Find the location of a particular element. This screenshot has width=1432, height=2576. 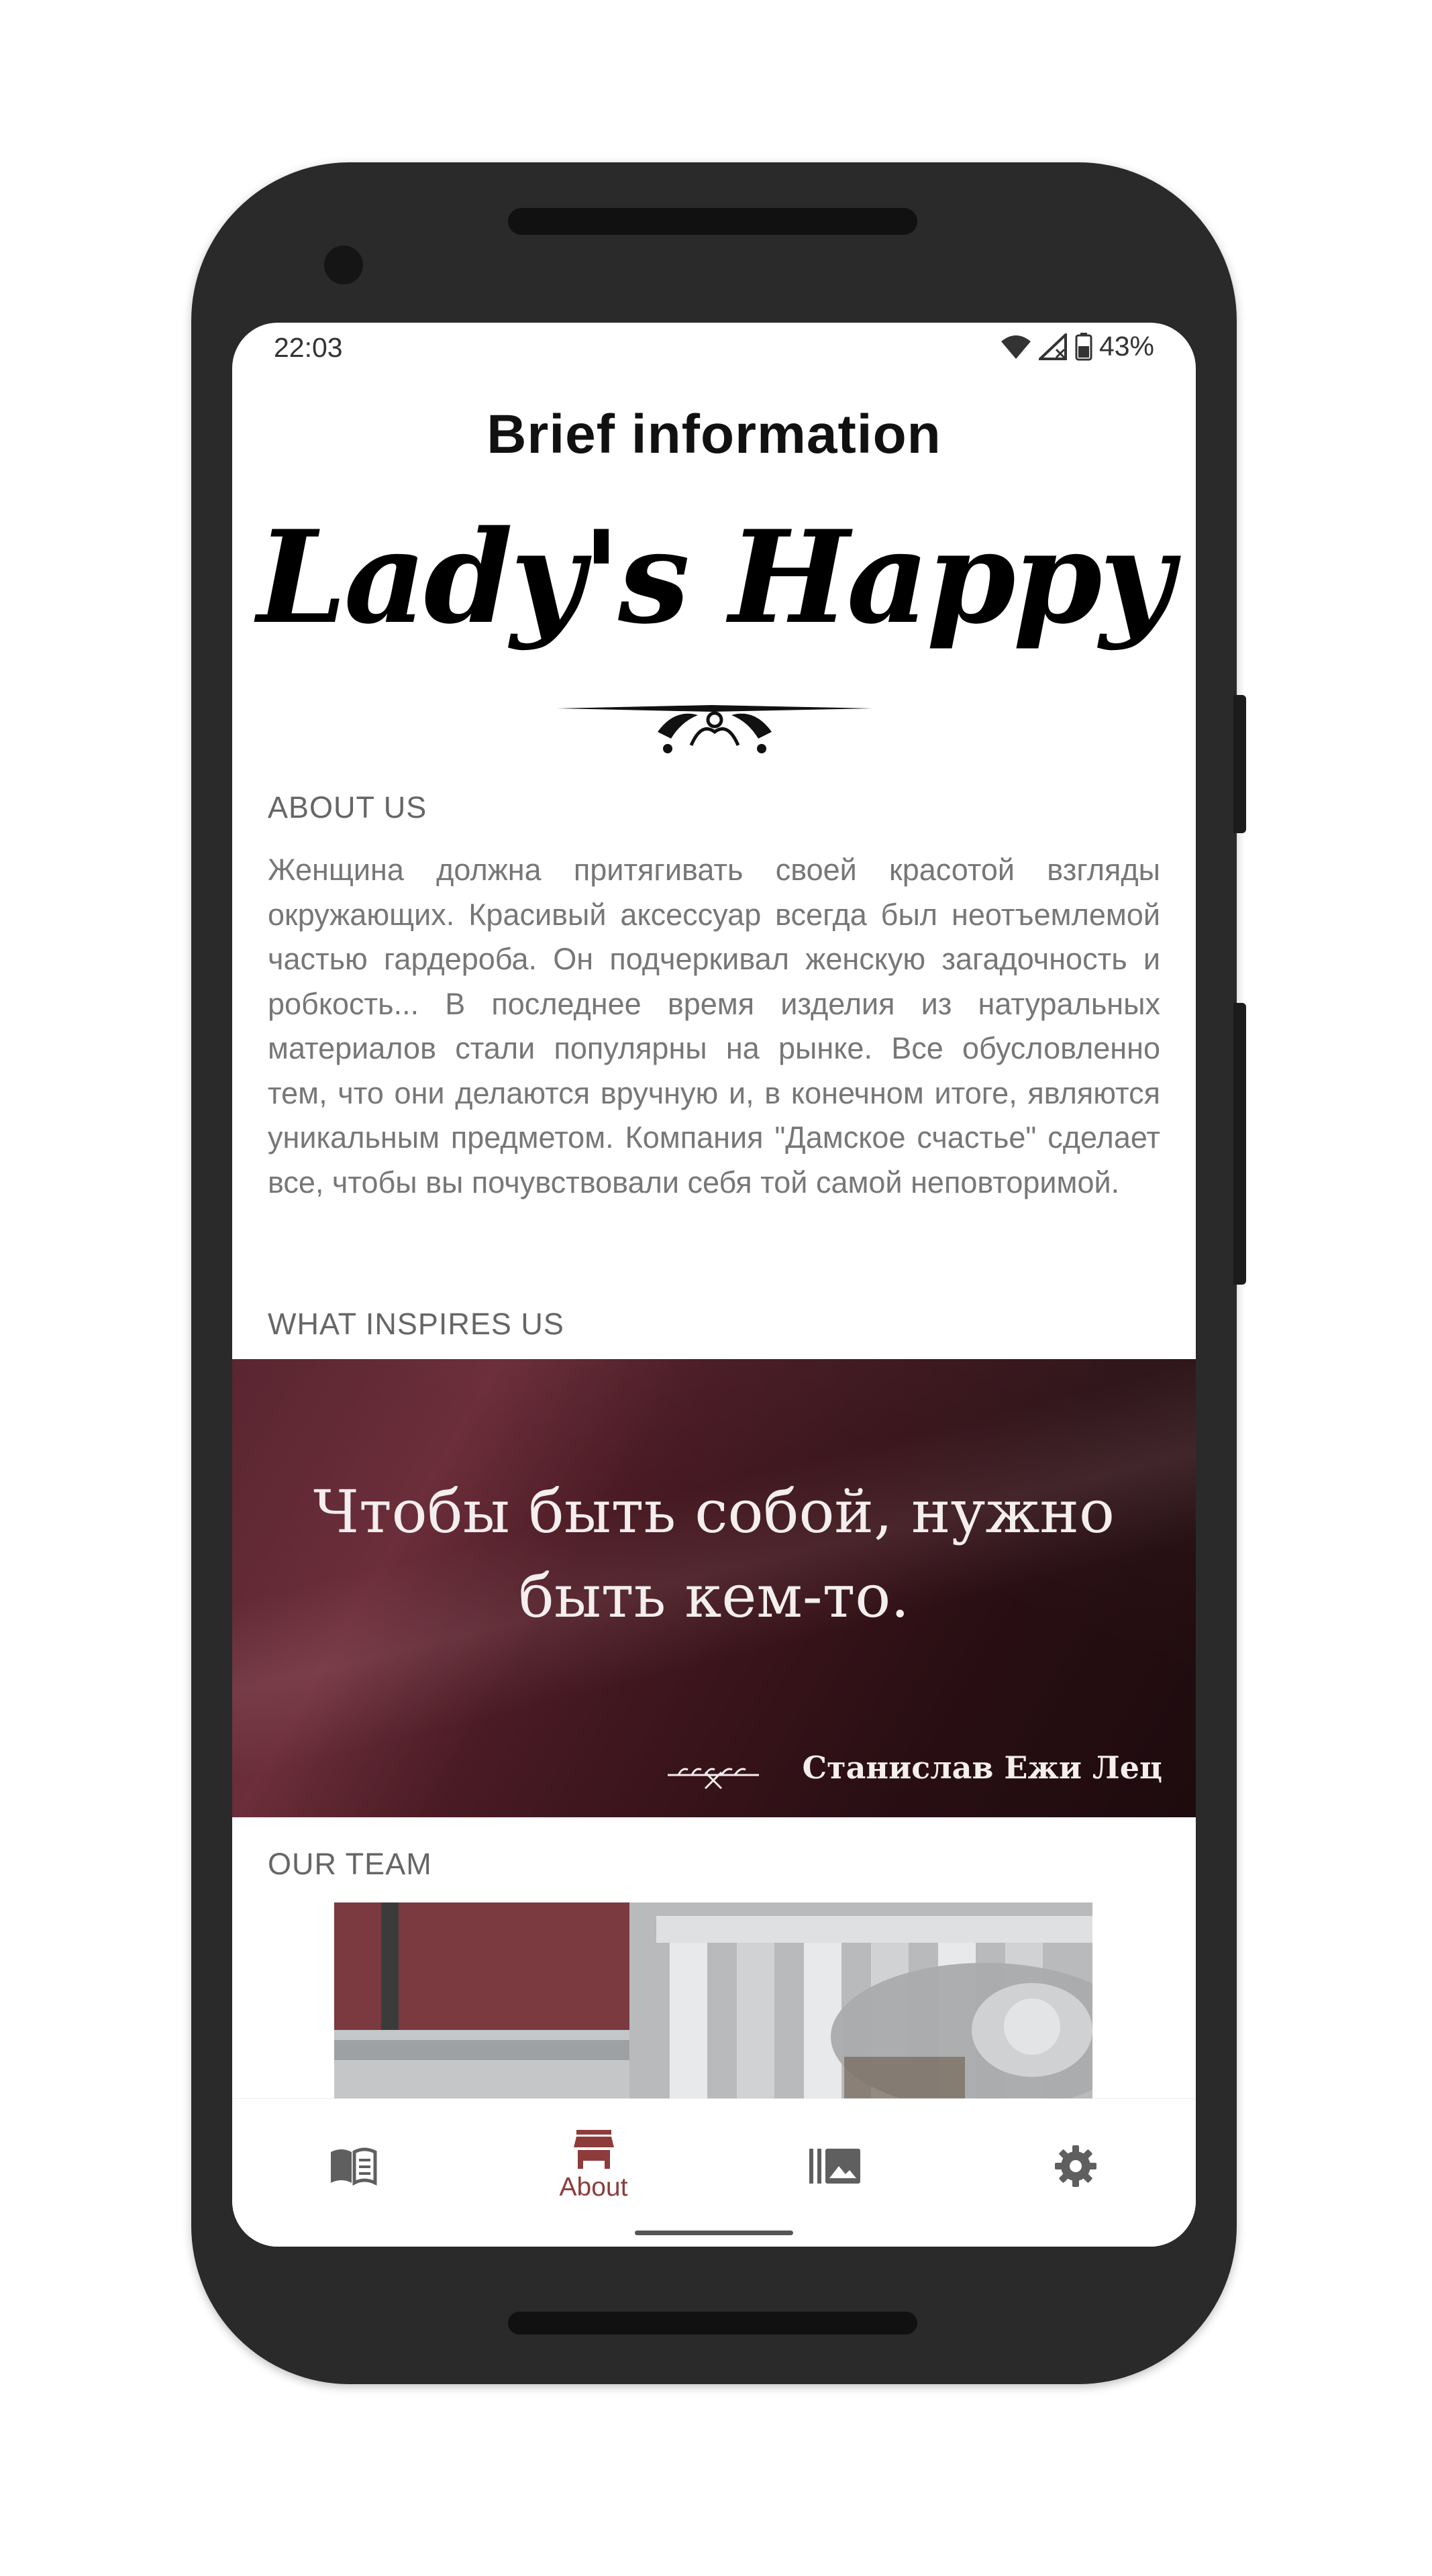

team-photo is located at coordinates (713, 2000).